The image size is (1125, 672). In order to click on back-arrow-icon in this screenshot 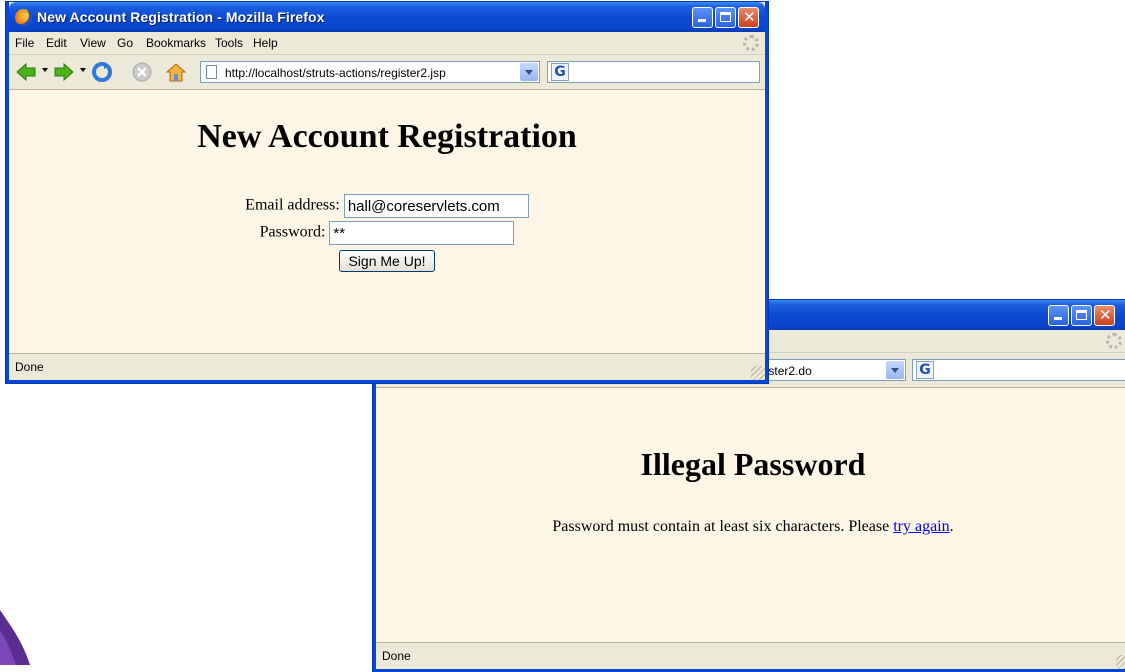, I will do `click(26, 72)`.